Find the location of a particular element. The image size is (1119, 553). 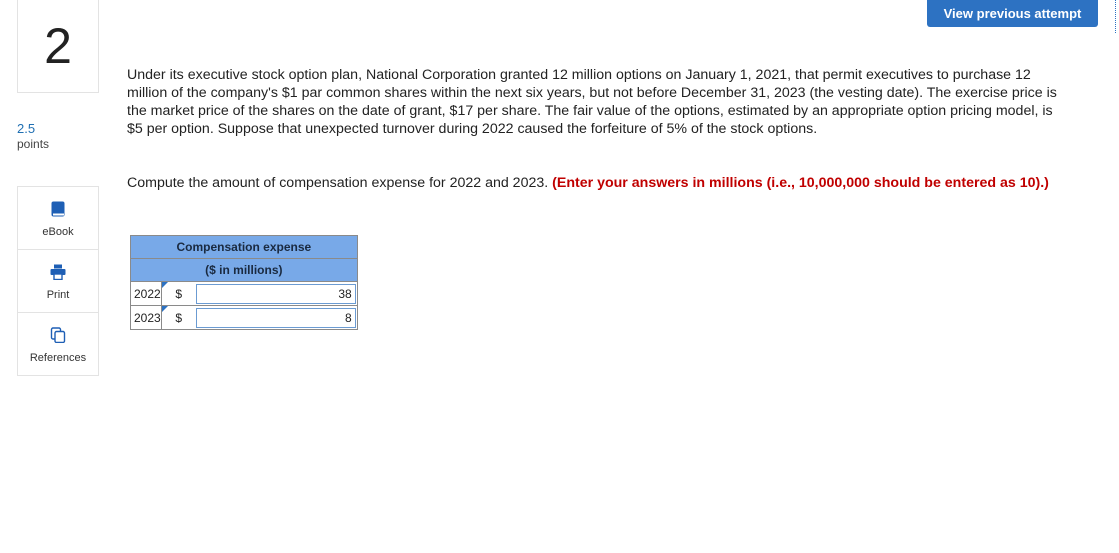

print-button: Print is located at coordinates (58, 281).